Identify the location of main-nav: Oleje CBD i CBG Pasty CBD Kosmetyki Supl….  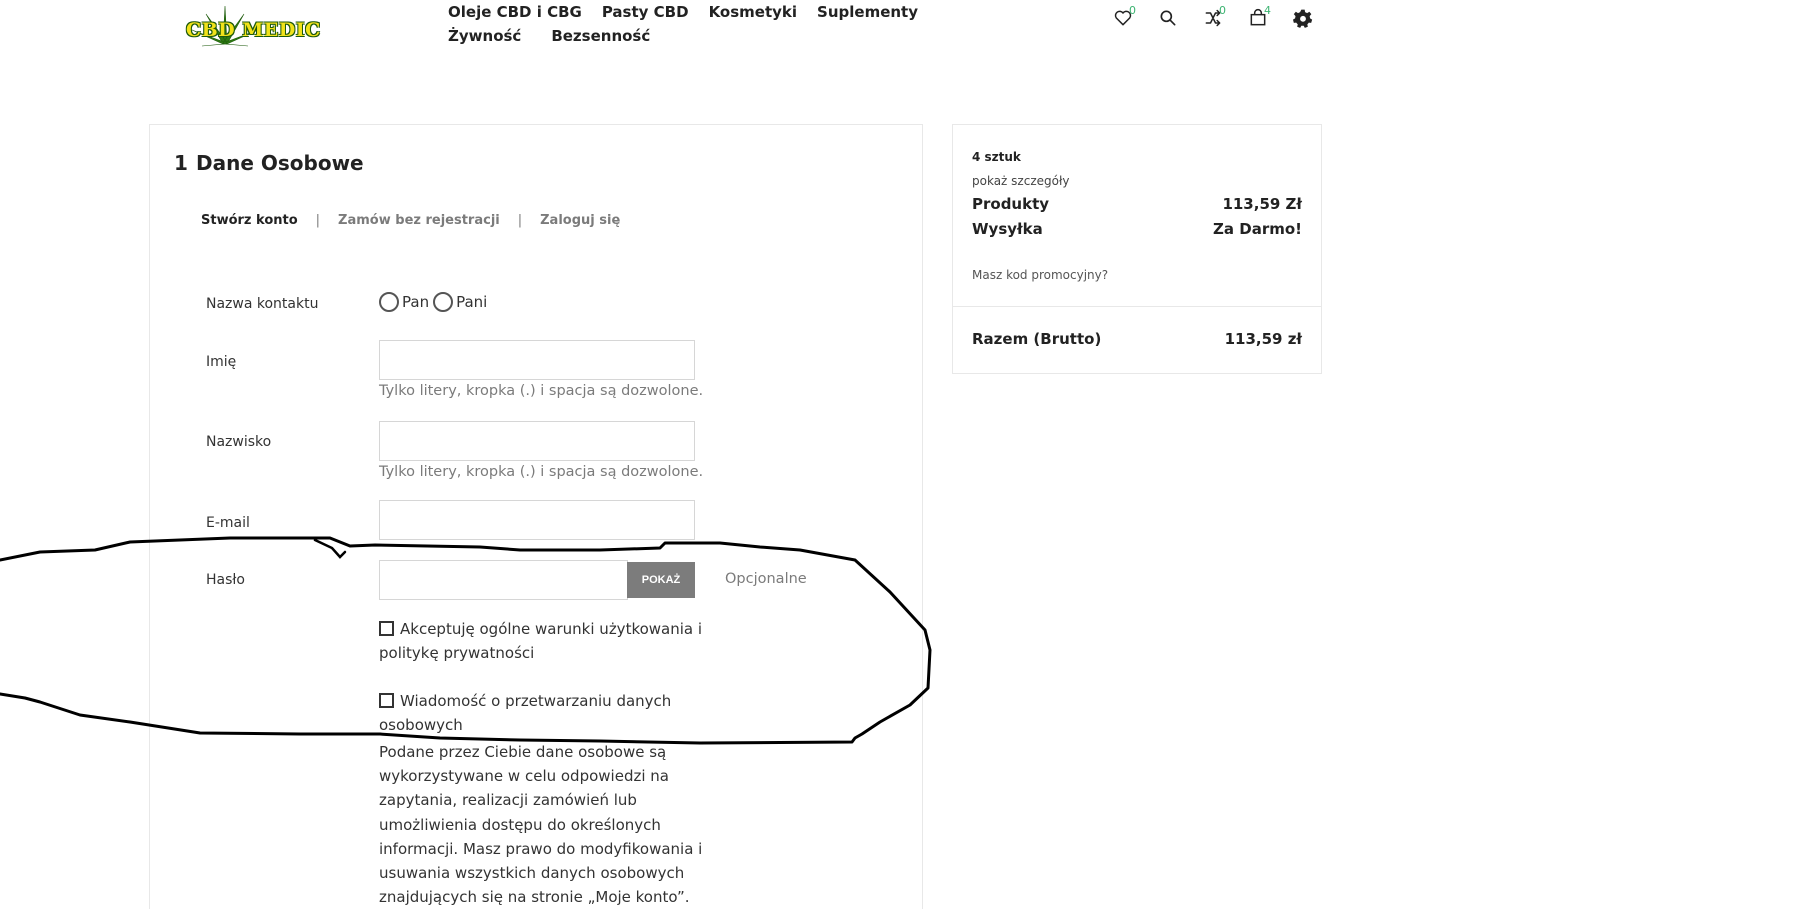
(698, 24).